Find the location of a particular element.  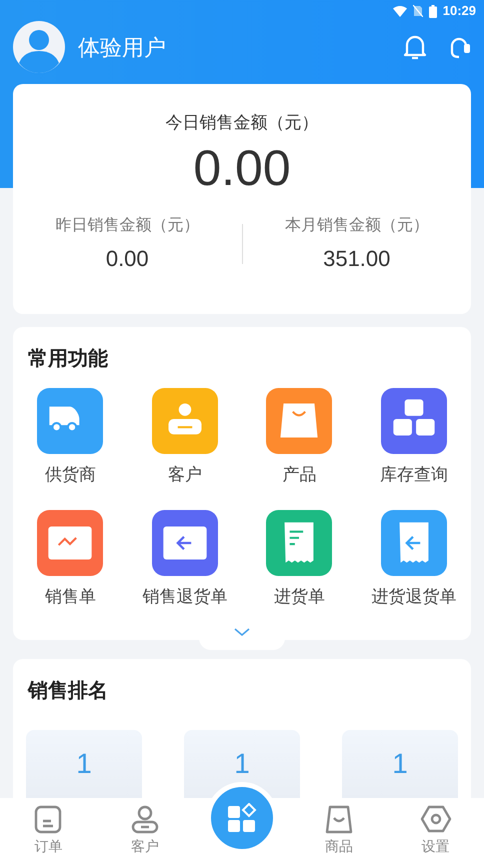

avatar-icon is located at coordinates (39, 47).